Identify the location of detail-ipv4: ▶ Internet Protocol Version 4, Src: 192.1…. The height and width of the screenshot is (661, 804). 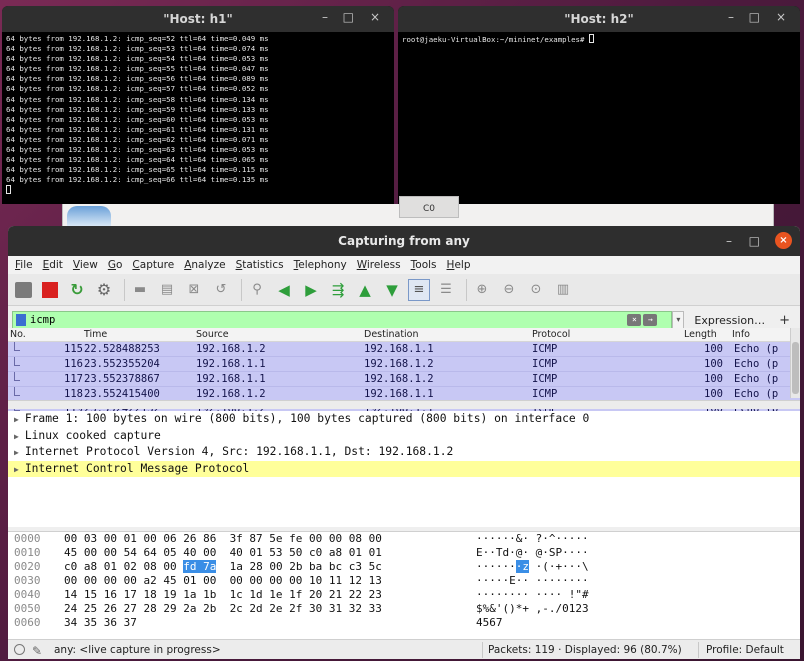
(404, 452).